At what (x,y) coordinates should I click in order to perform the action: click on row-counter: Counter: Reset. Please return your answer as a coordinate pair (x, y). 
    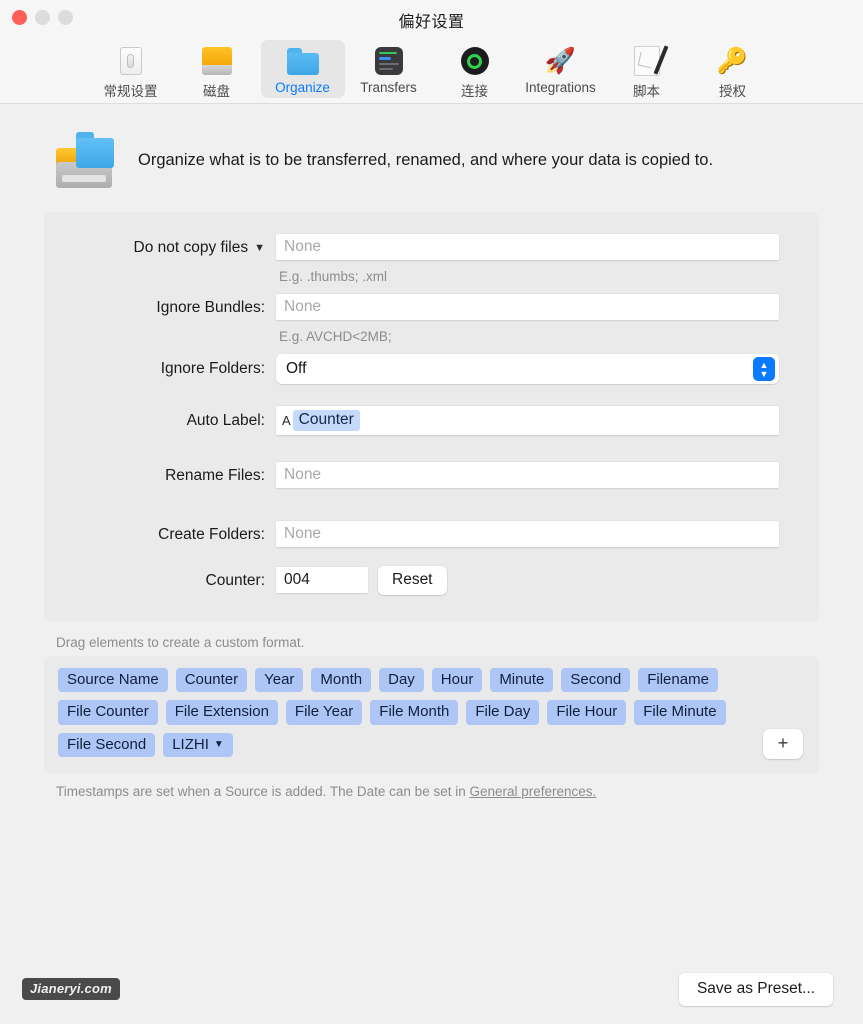
    Looking at the image, I should click on (431, 580).